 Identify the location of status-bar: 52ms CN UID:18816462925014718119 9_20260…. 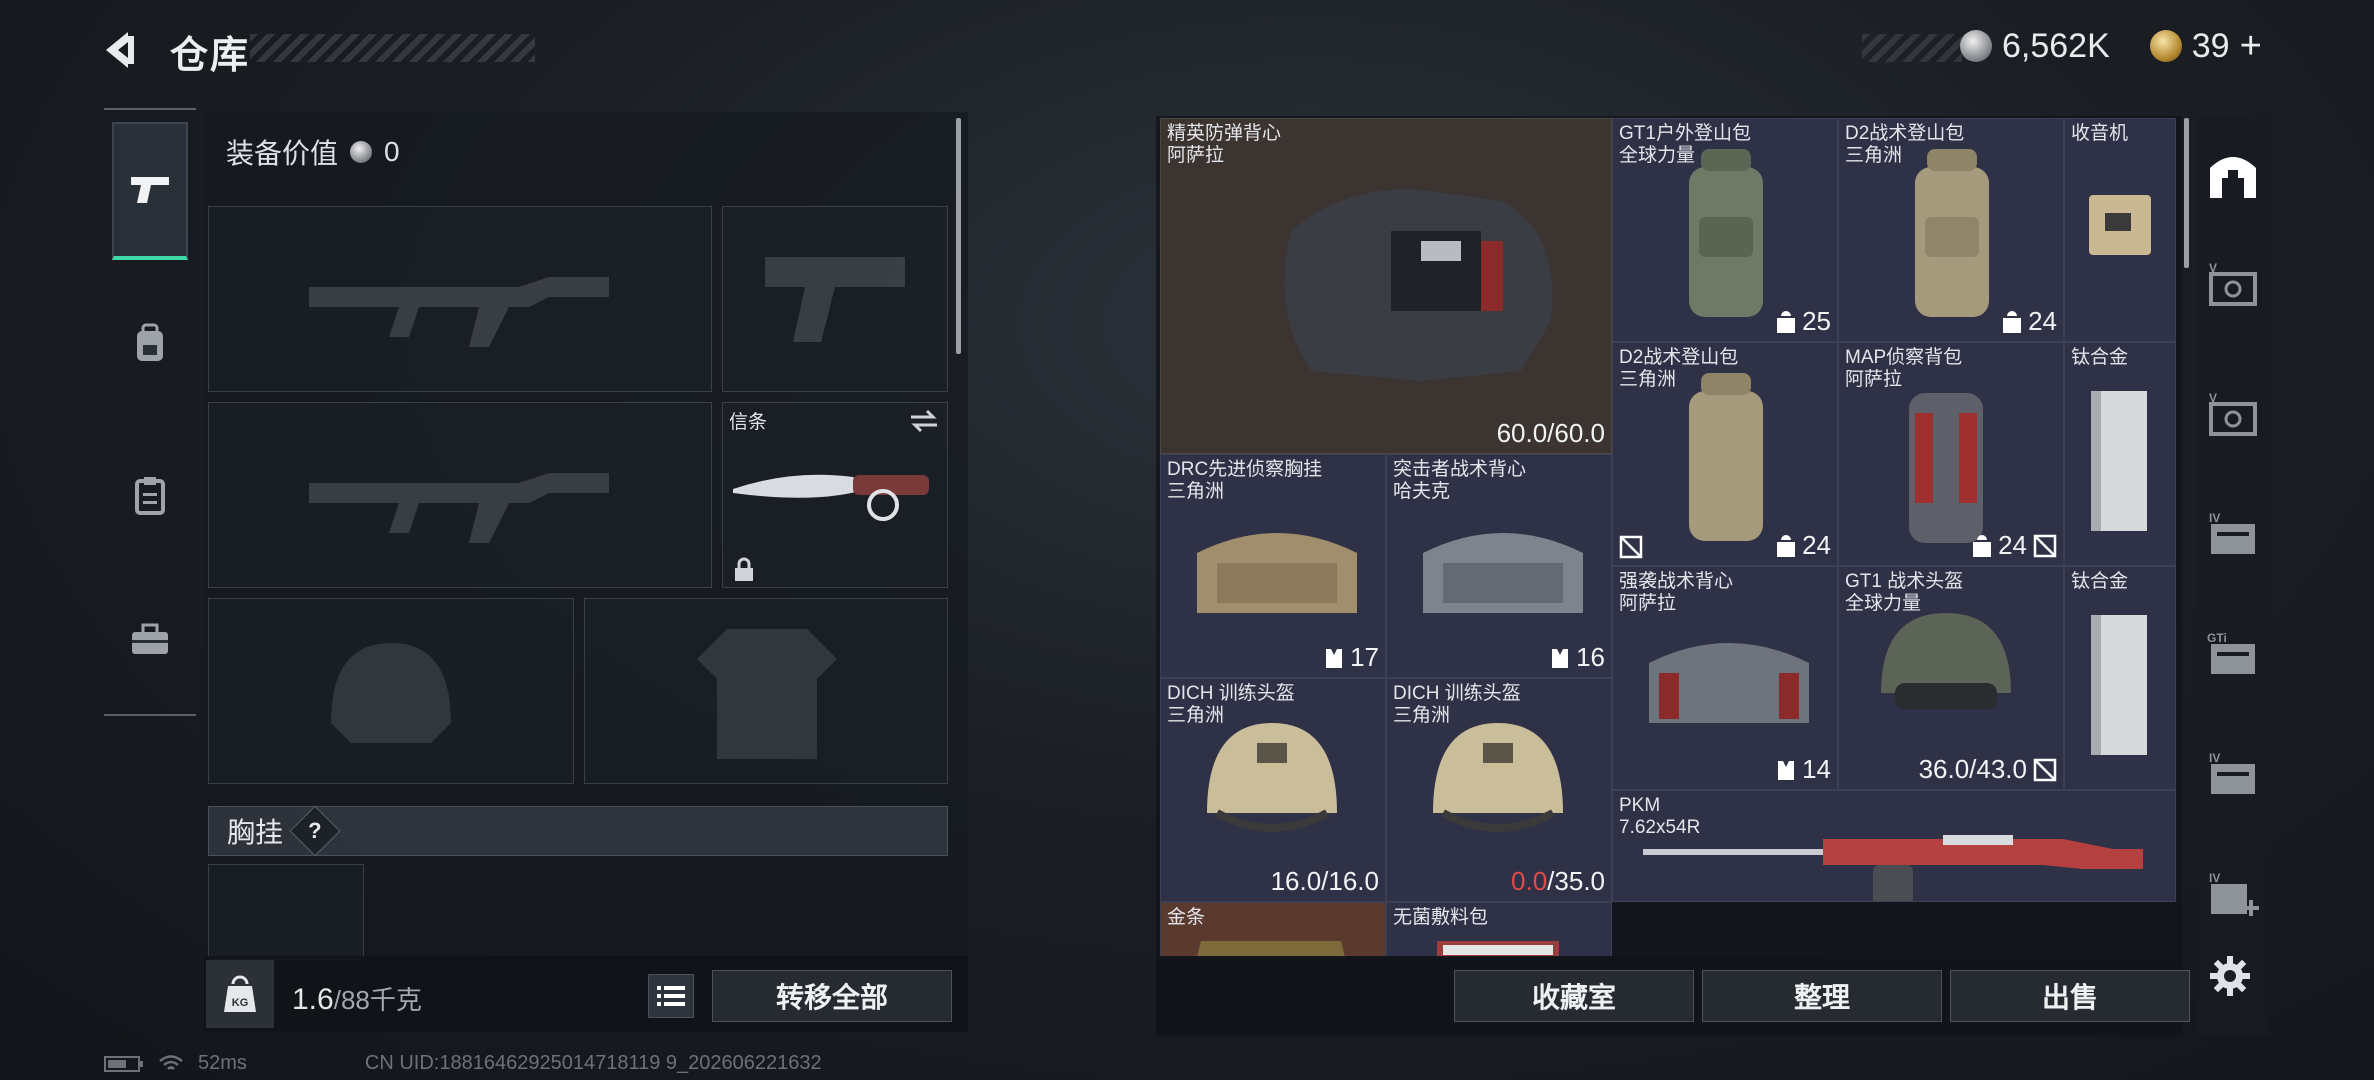
(463, 1063).